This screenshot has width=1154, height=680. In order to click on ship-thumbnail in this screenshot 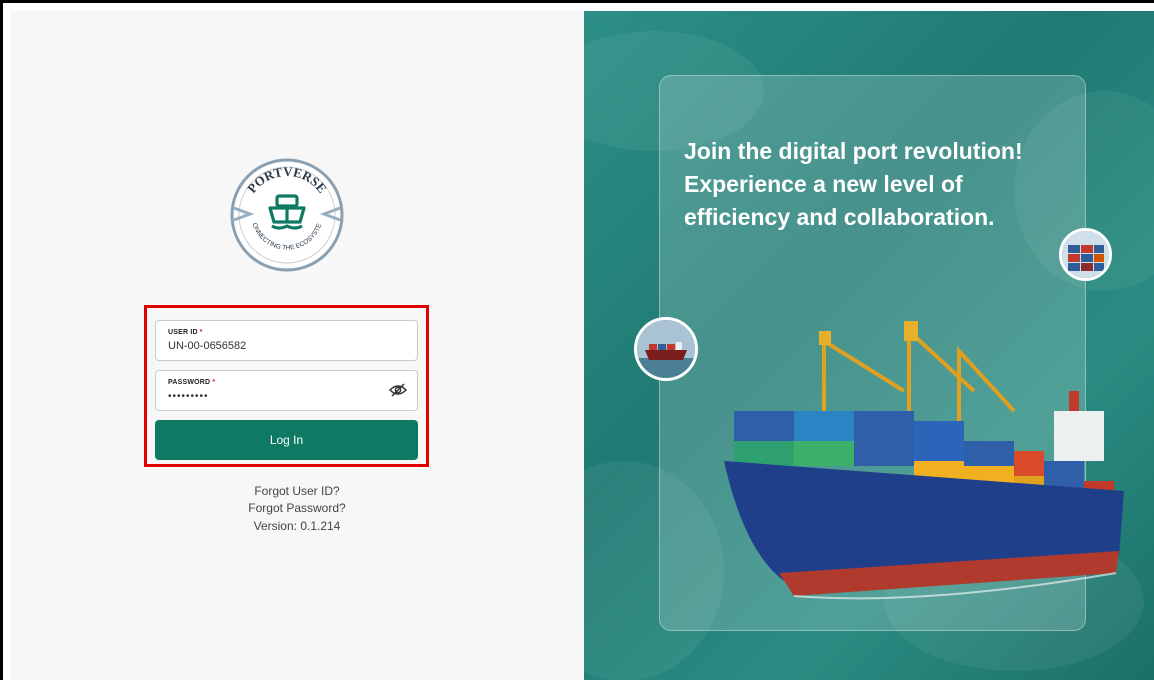, I will do `click(666, 349)`.